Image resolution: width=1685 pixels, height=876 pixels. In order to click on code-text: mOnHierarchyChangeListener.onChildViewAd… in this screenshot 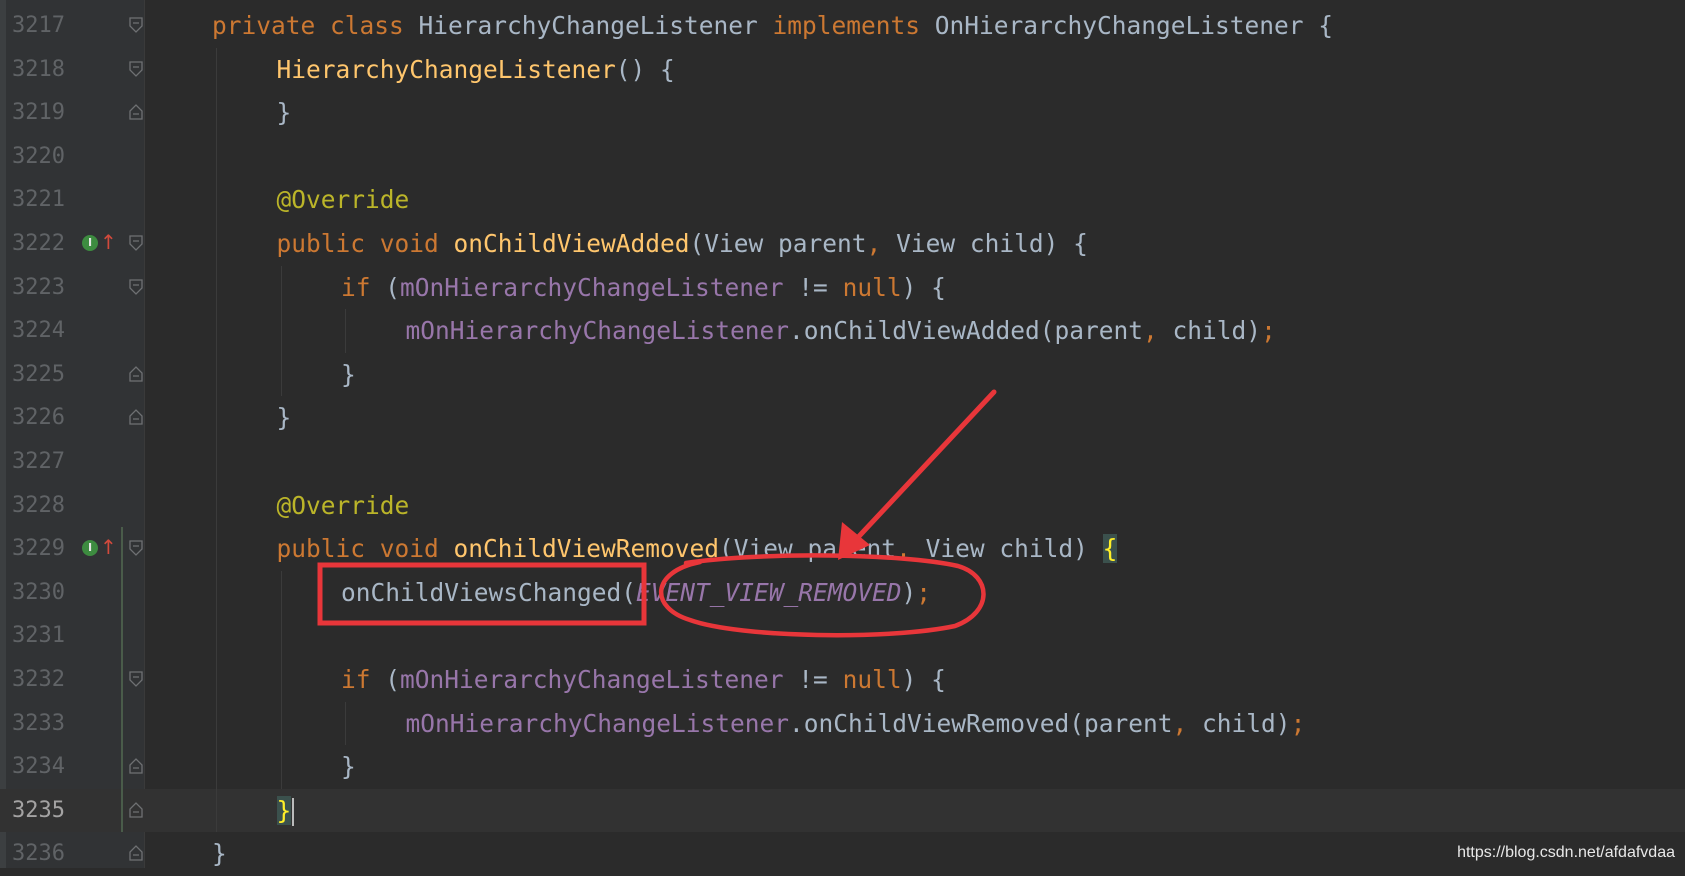, I will do `click(841, 331)`.